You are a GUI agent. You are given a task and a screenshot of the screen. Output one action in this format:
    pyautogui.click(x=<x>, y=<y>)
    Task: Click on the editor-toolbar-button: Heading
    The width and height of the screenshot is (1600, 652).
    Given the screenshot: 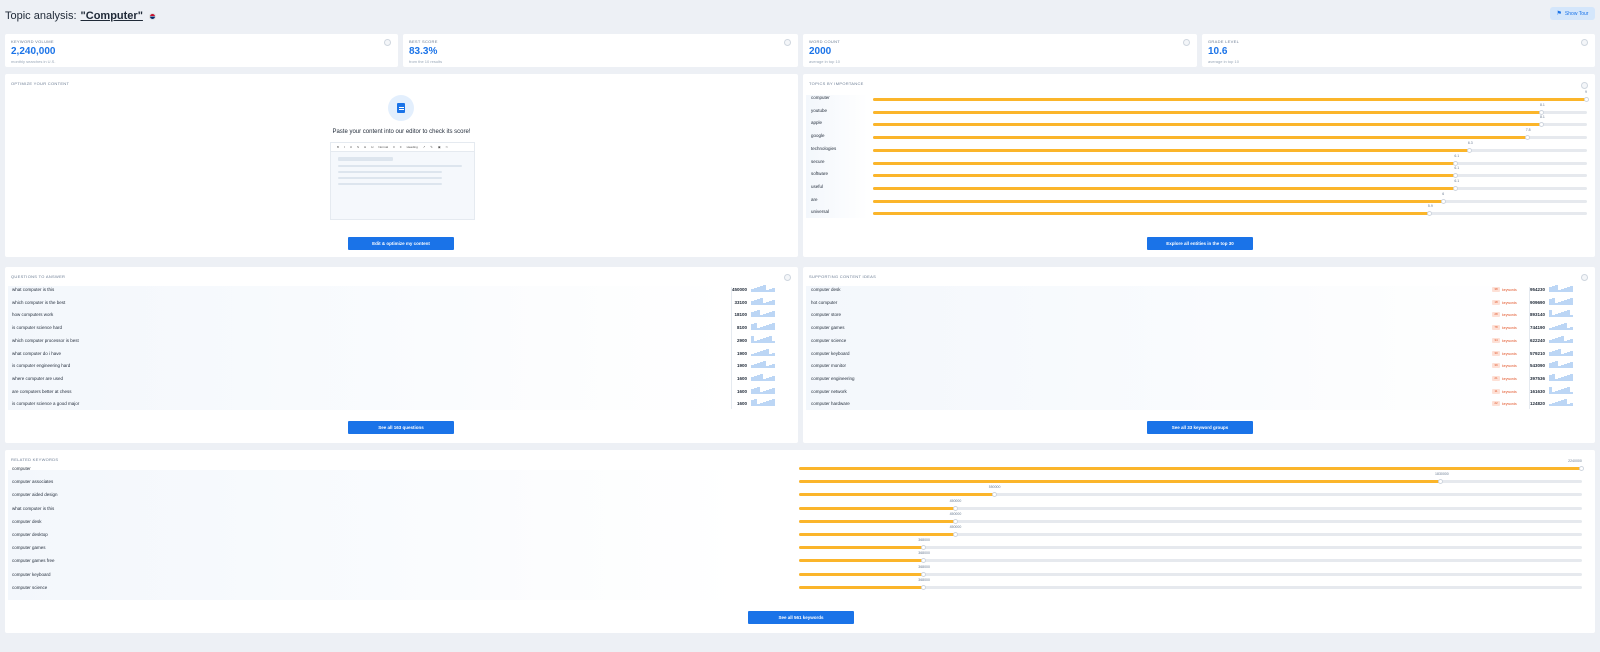 What is the action you would take?
    pyautogui.click(x=412, y=147)
    